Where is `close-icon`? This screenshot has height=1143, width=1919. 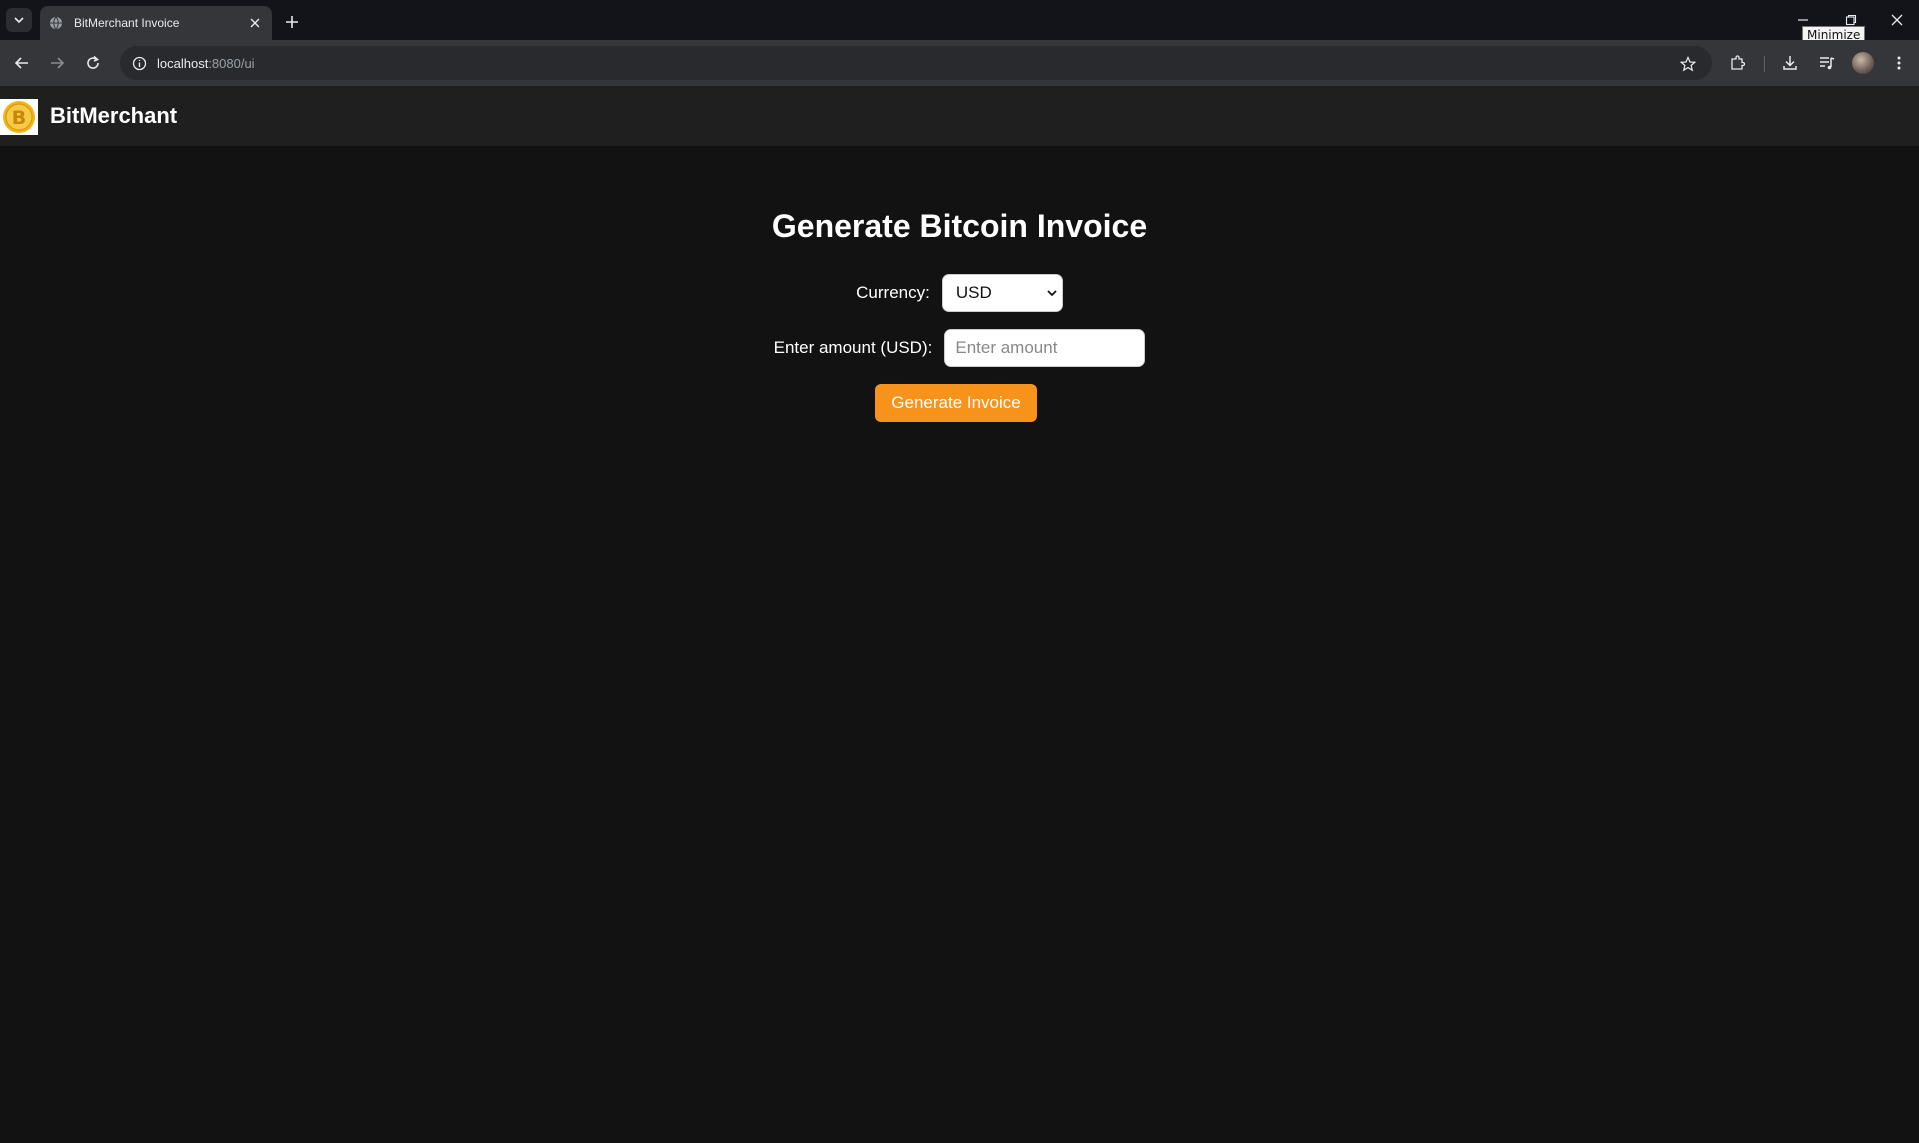 close-icon is located at coordinates (1897, 20).